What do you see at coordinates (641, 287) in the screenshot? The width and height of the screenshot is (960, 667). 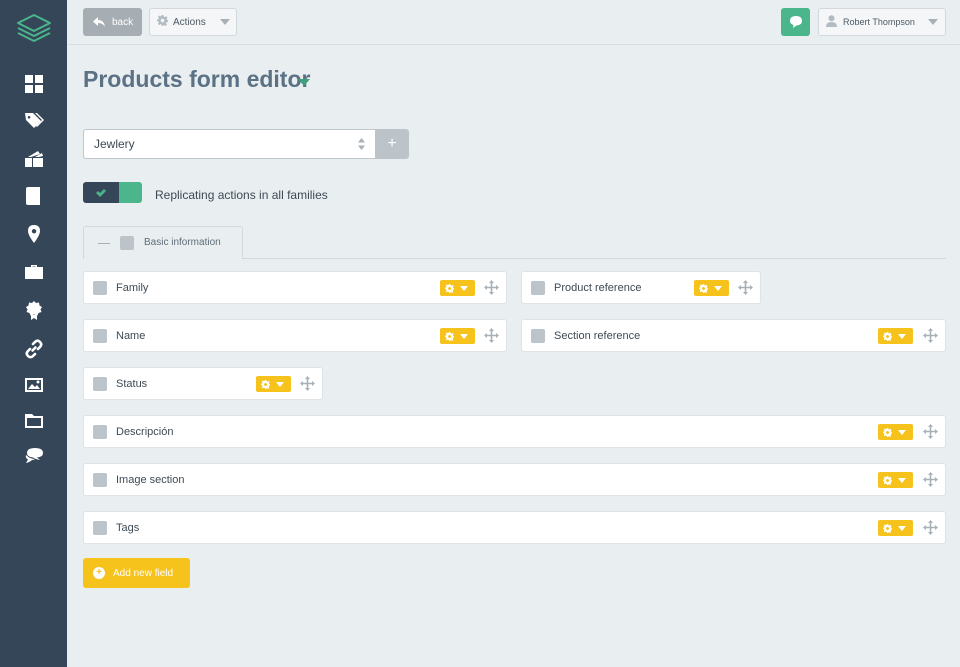 I see `field-card-product-reference: Product reference` at bounding box center [641, 287].